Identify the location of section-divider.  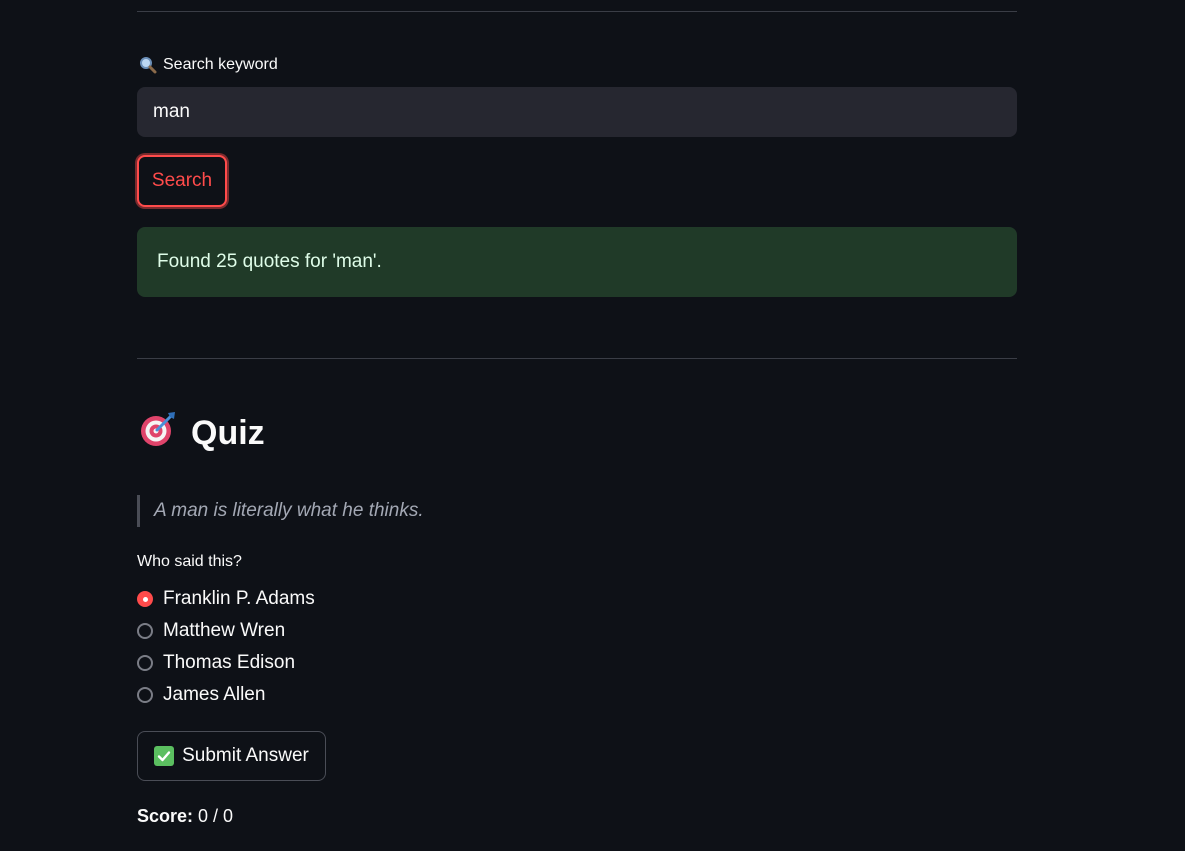
(577, 358).